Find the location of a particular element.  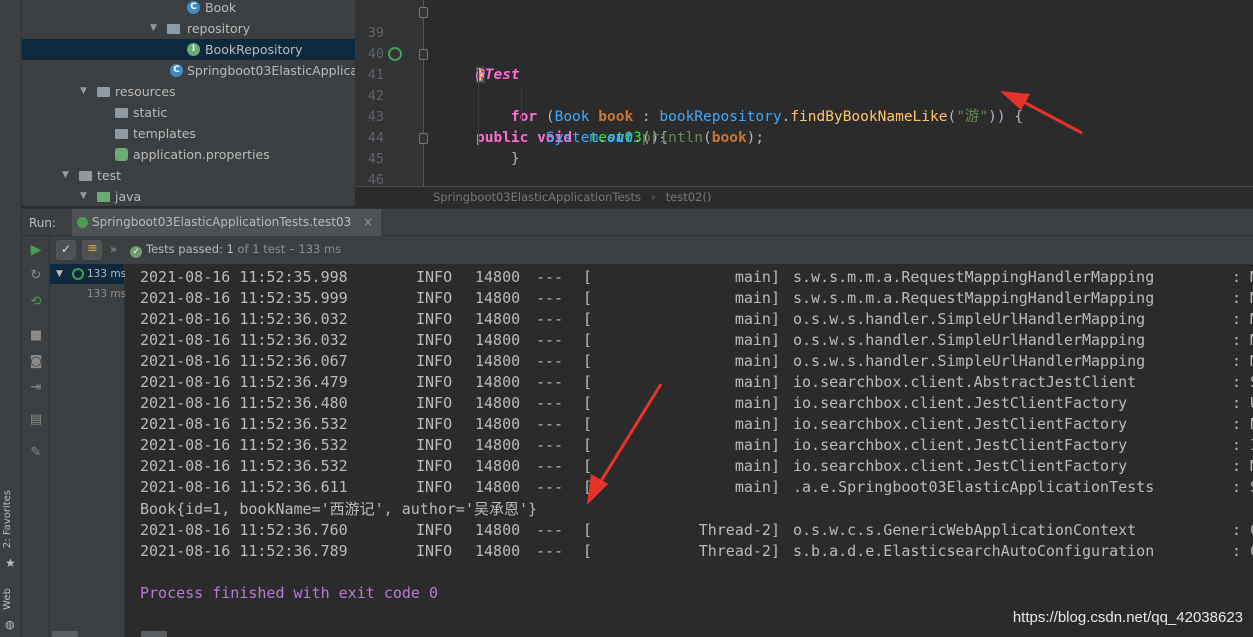

tree-item-templates: templates is located at coordinates (188, 133).